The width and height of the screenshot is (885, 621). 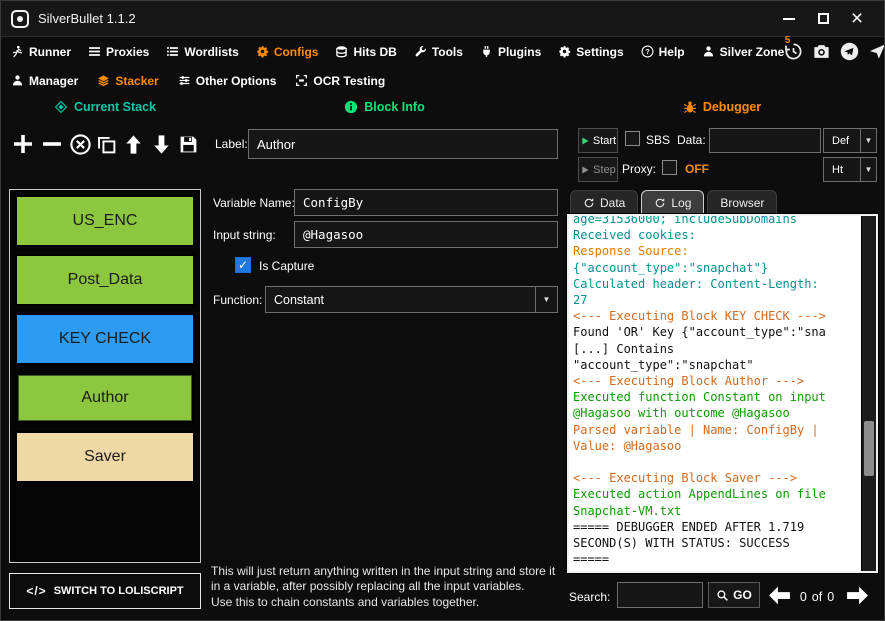 I want to click on previous-result-button, so click(x=779, y=595).